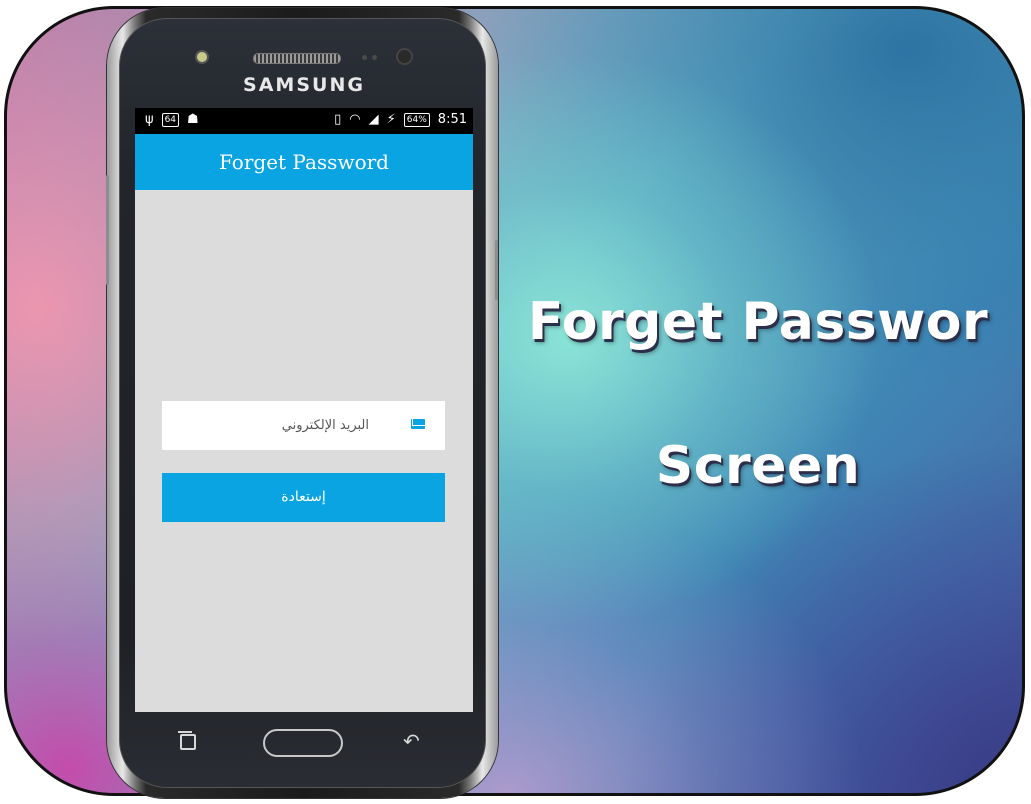 Image resolution: width=1031 pixels, height=804 pixels. I want to click on battery-percent: 64%, so click(416, 119).